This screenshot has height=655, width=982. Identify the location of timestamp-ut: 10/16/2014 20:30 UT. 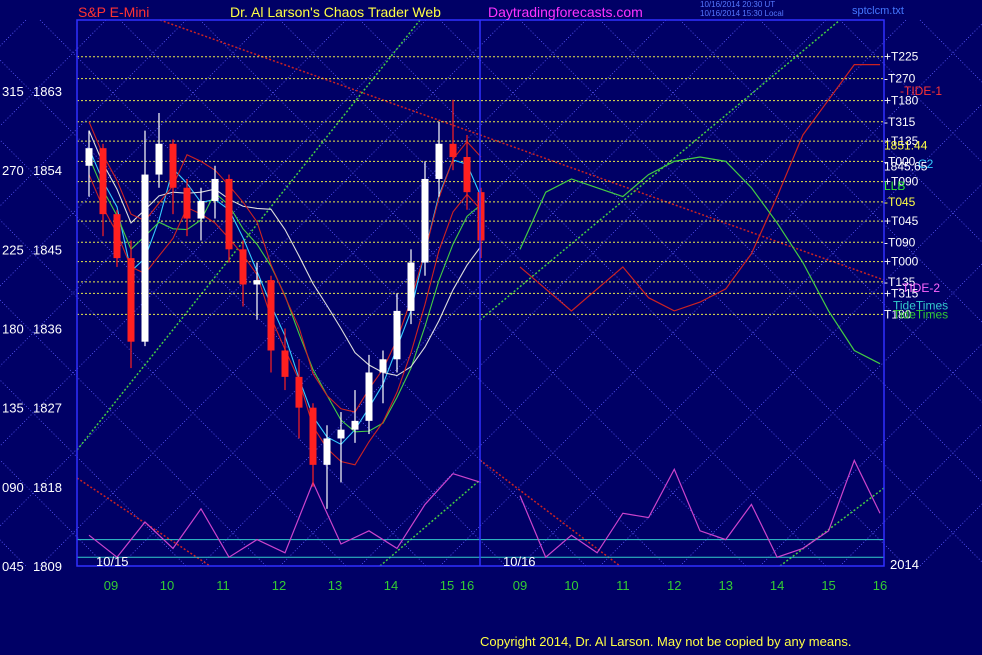
(737, 4).